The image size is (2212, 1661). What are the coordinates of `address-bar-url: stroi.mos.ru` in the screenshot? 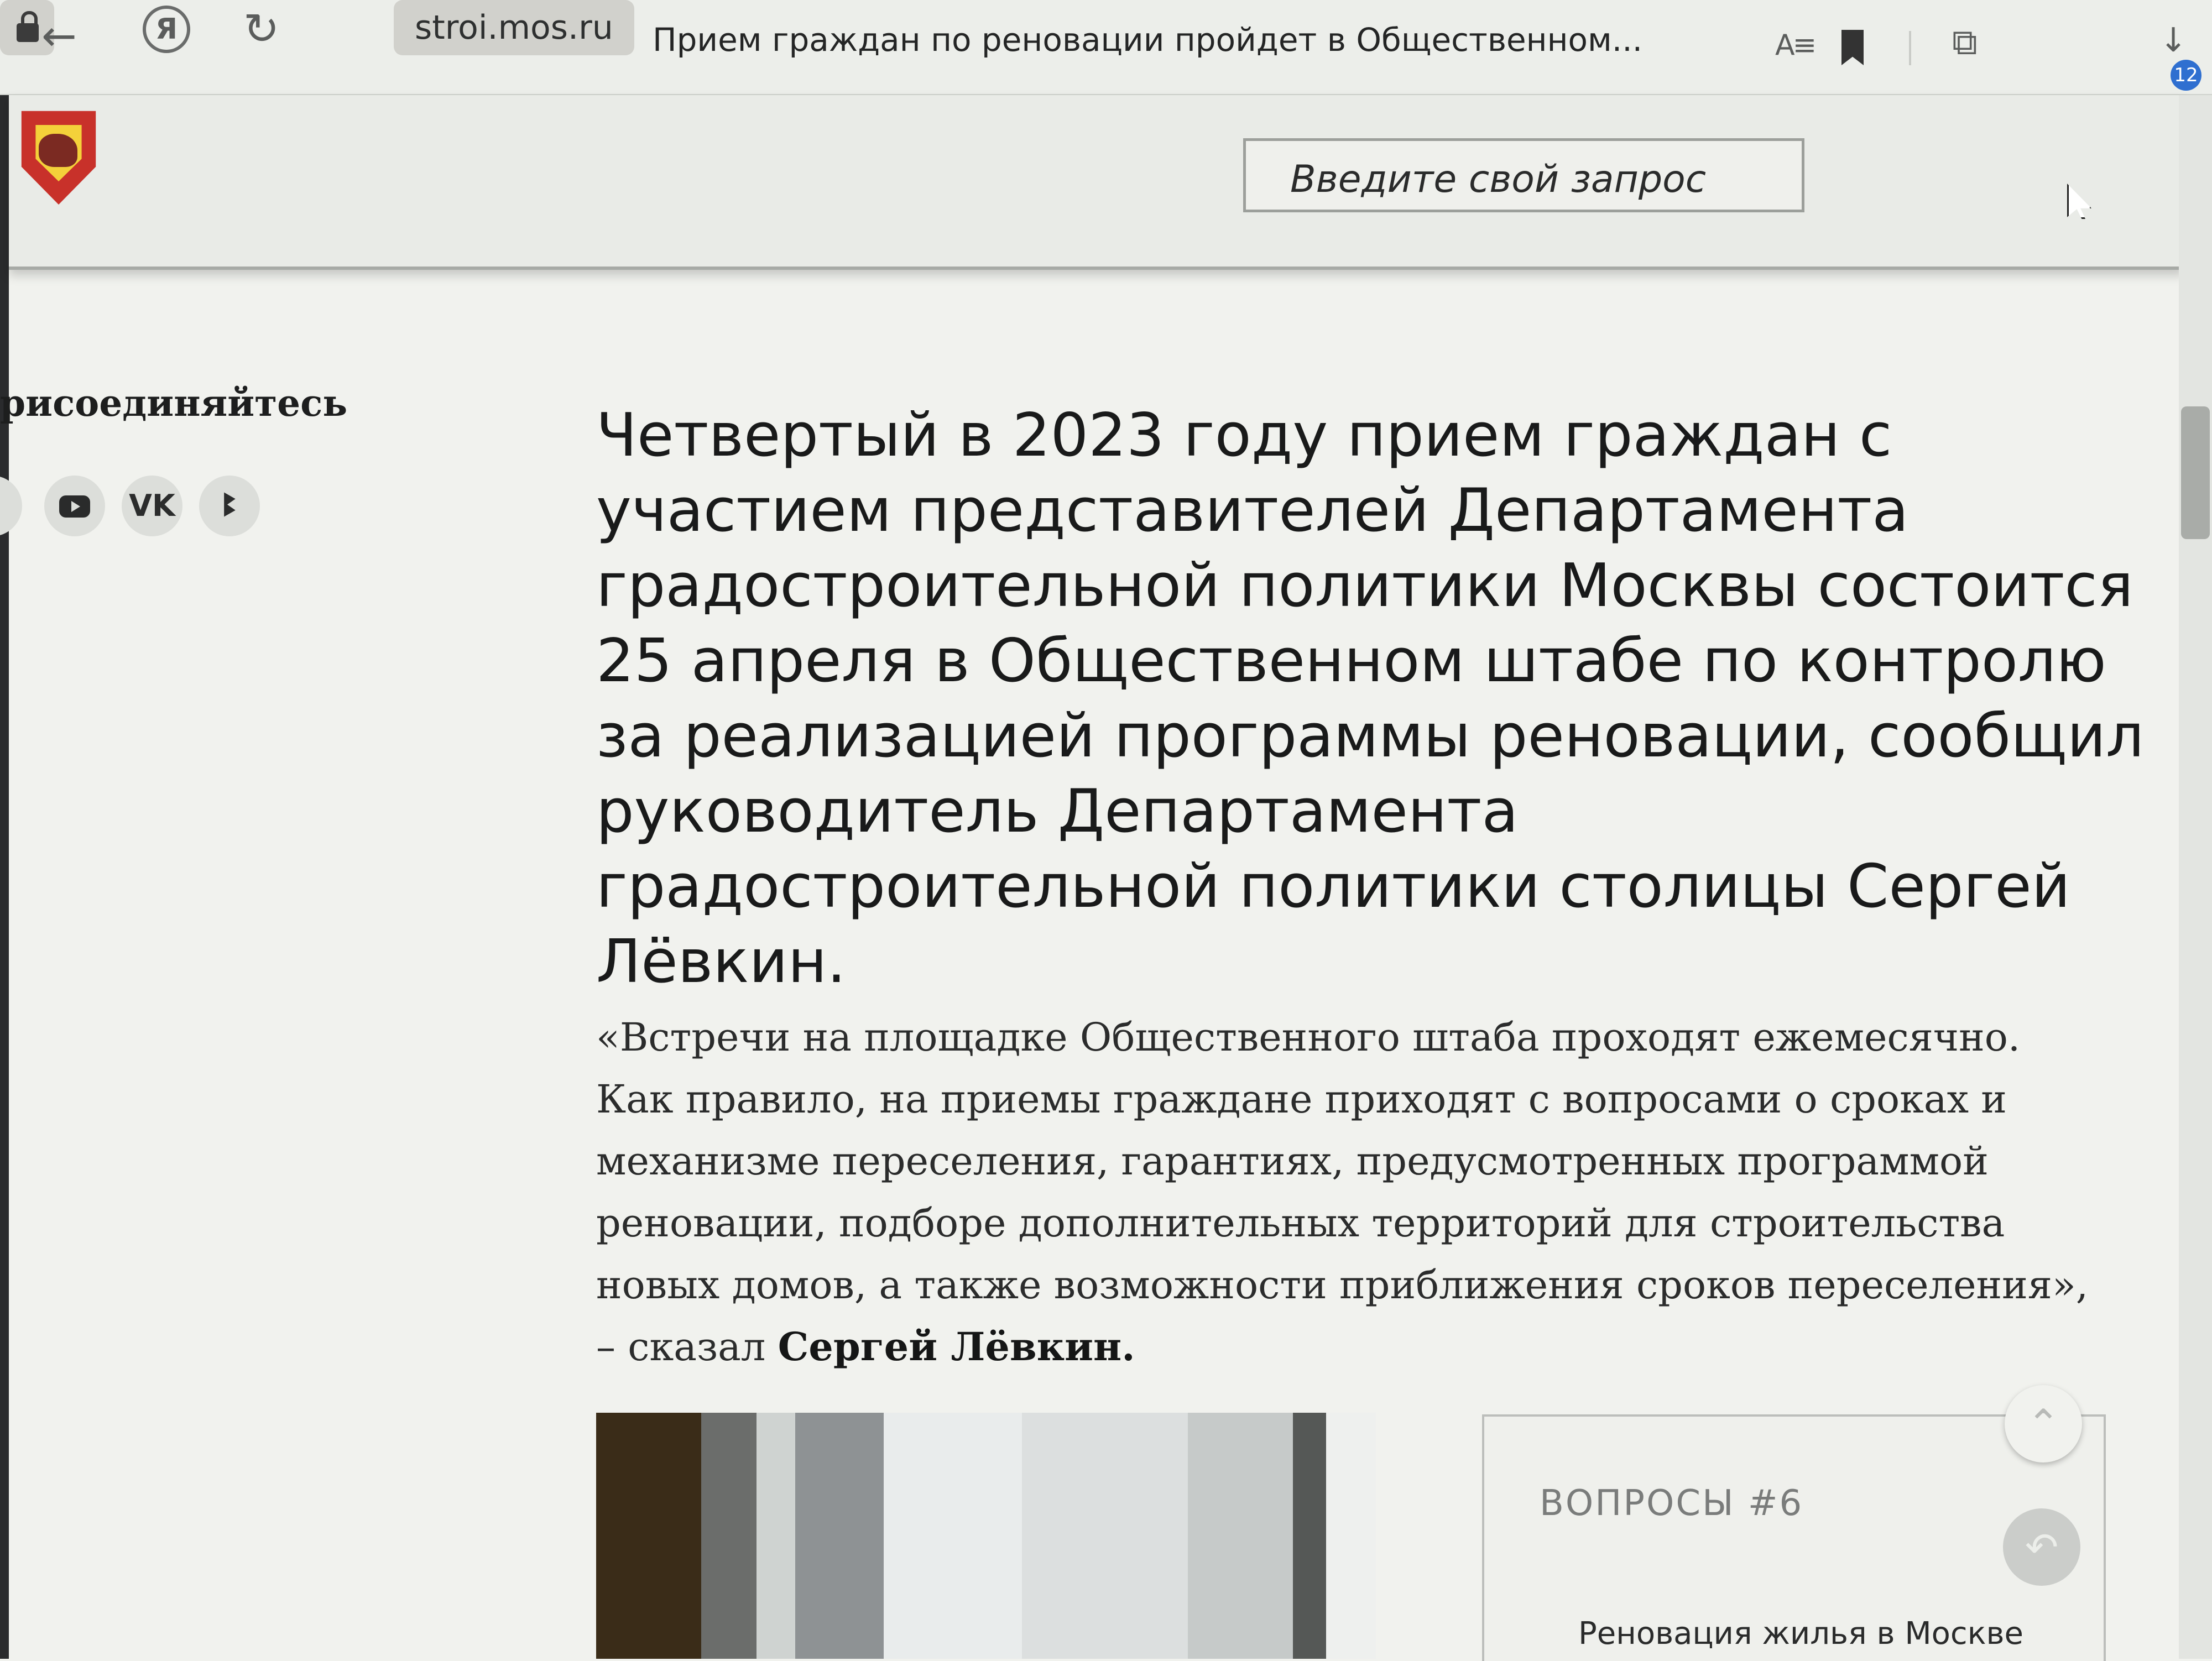 It's located at (514, 27).